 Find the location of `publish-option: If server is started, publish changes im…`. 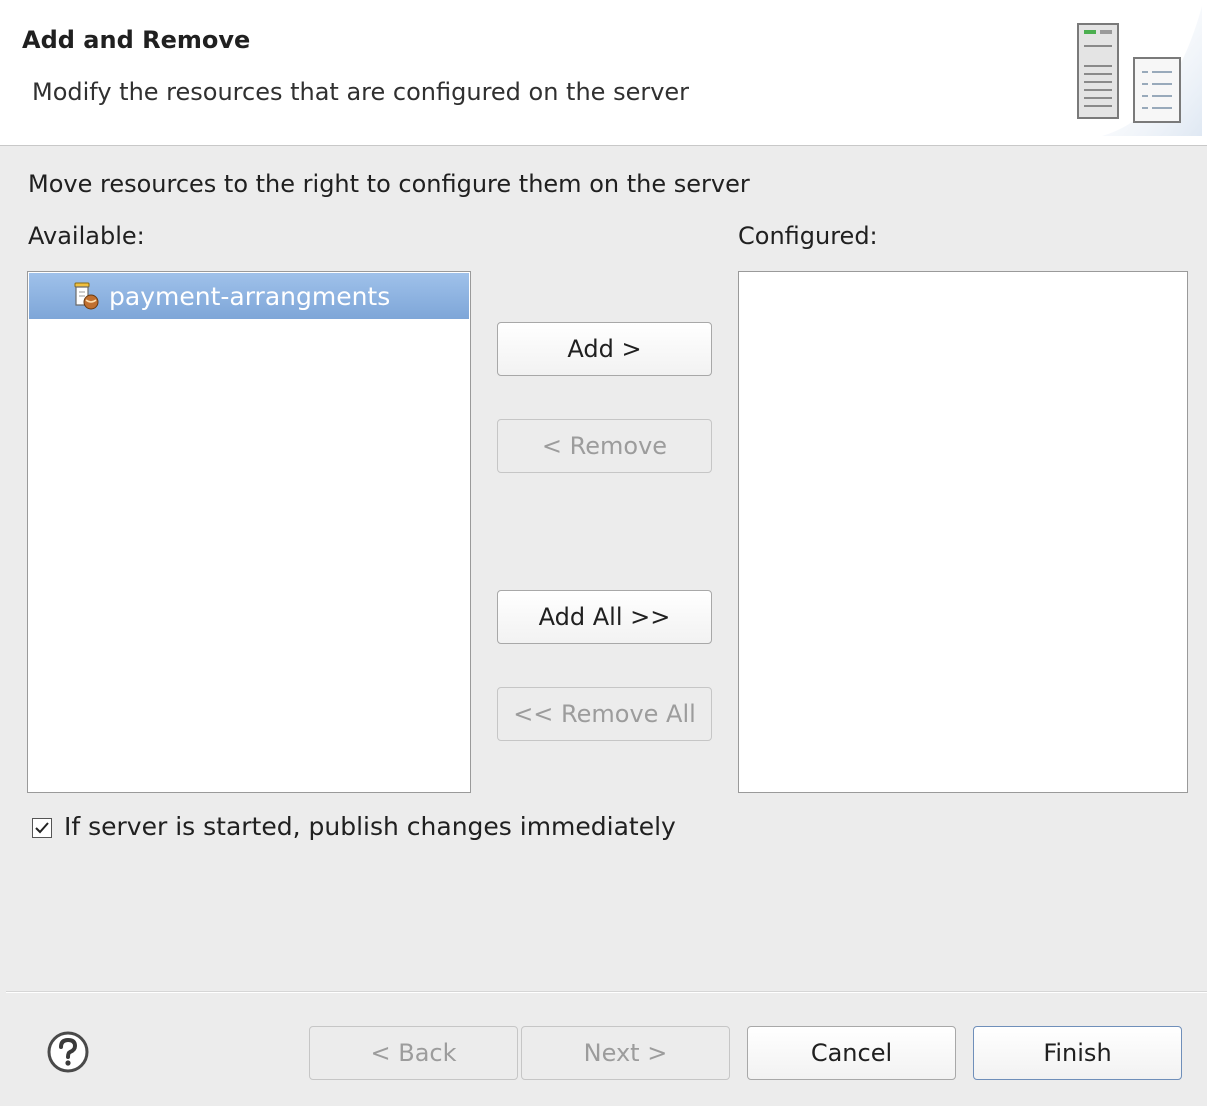

publish-option: If server is started, publish changes im… is located at coordinates (354, 826).